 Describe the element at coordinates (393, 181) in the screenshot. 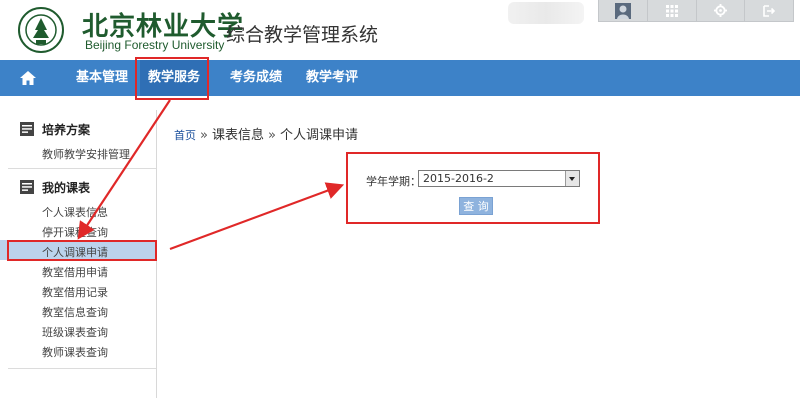

I see `term-label: 学年学期：` at that location.